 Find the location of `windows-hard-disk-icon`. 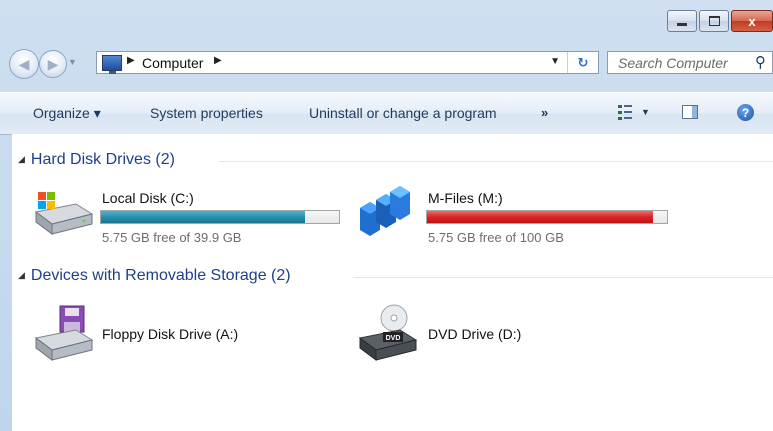

windows-hard-disk-icon is located at coordinates (64, 213).